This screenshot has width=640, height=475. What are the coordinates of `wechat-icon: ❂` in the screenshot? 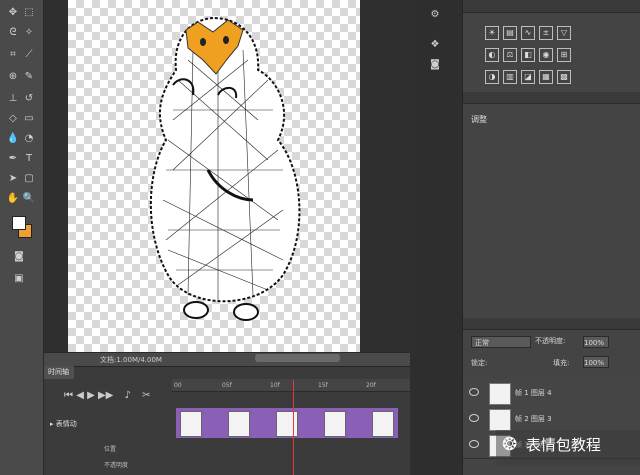 It's located at (510, 444).